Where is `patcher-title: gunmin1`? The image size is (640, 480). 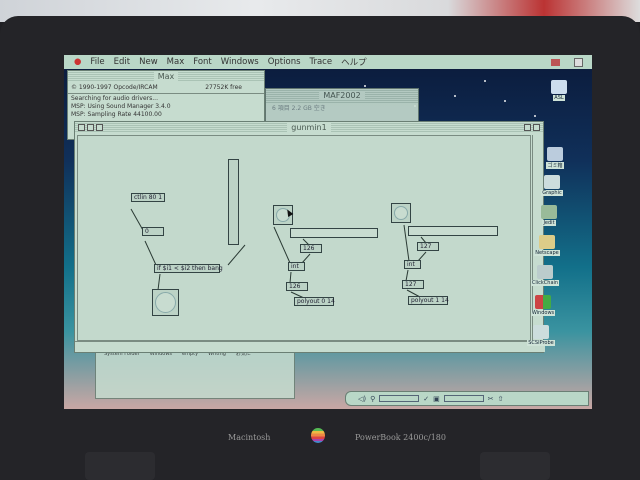 patcher-title: gunmin1 is located at coordinates (309, 127).